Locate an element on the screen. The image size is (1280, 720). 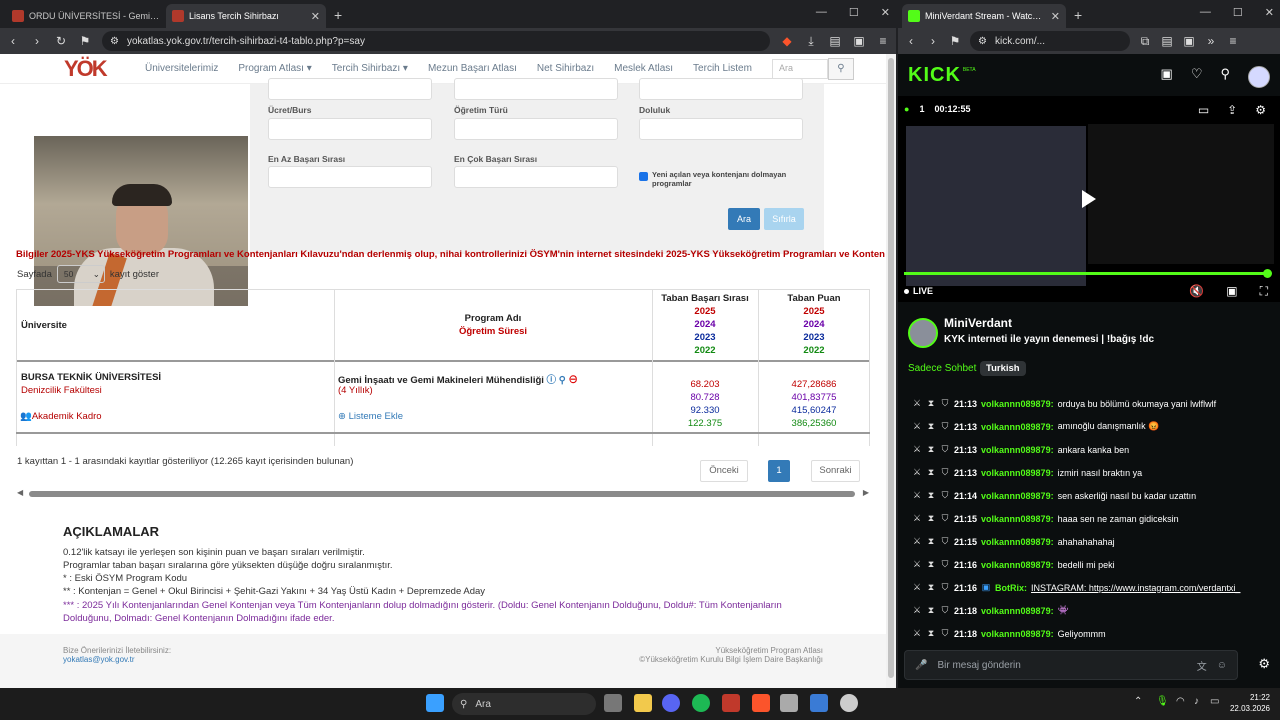
nav-tercih-listem: Tercih Listem is located at coordinates (722, 68).